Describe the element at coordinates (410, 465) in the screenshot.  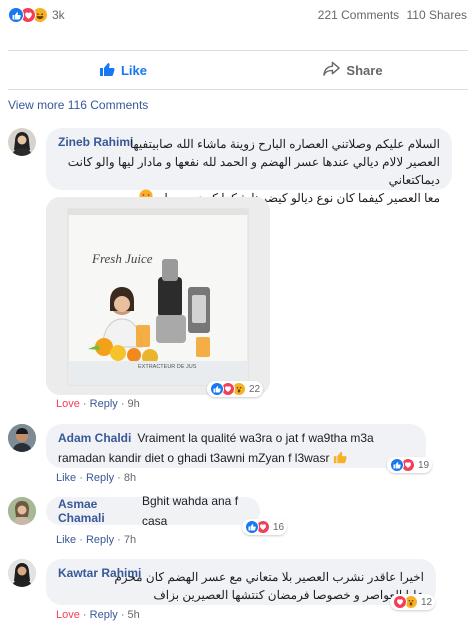
I see `comment-reactions: 19` at that location.